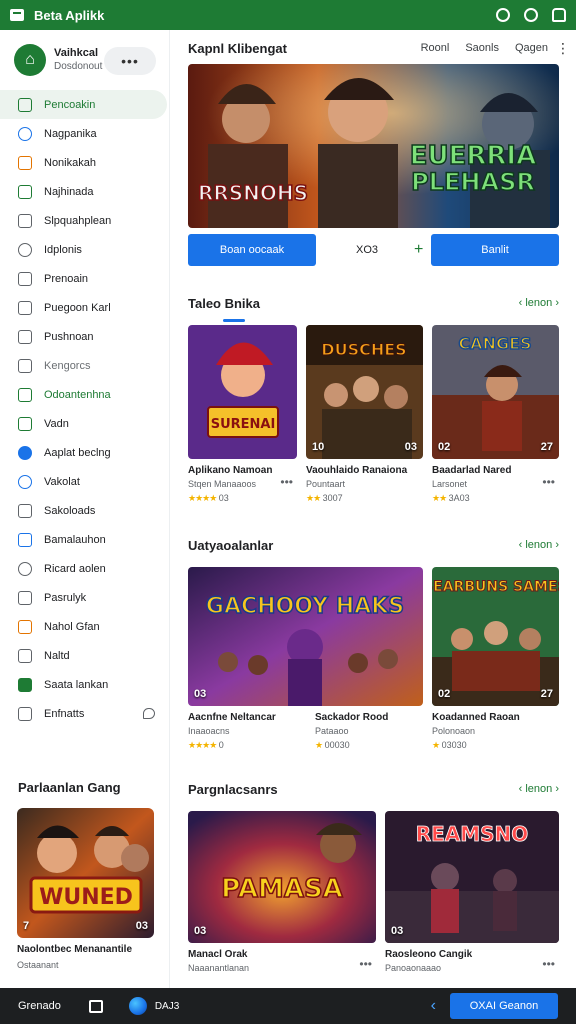  Describe the element at coordinates (84, 423) in the screenshot. I see `sidebar-item-charts: Vadn` at that location.